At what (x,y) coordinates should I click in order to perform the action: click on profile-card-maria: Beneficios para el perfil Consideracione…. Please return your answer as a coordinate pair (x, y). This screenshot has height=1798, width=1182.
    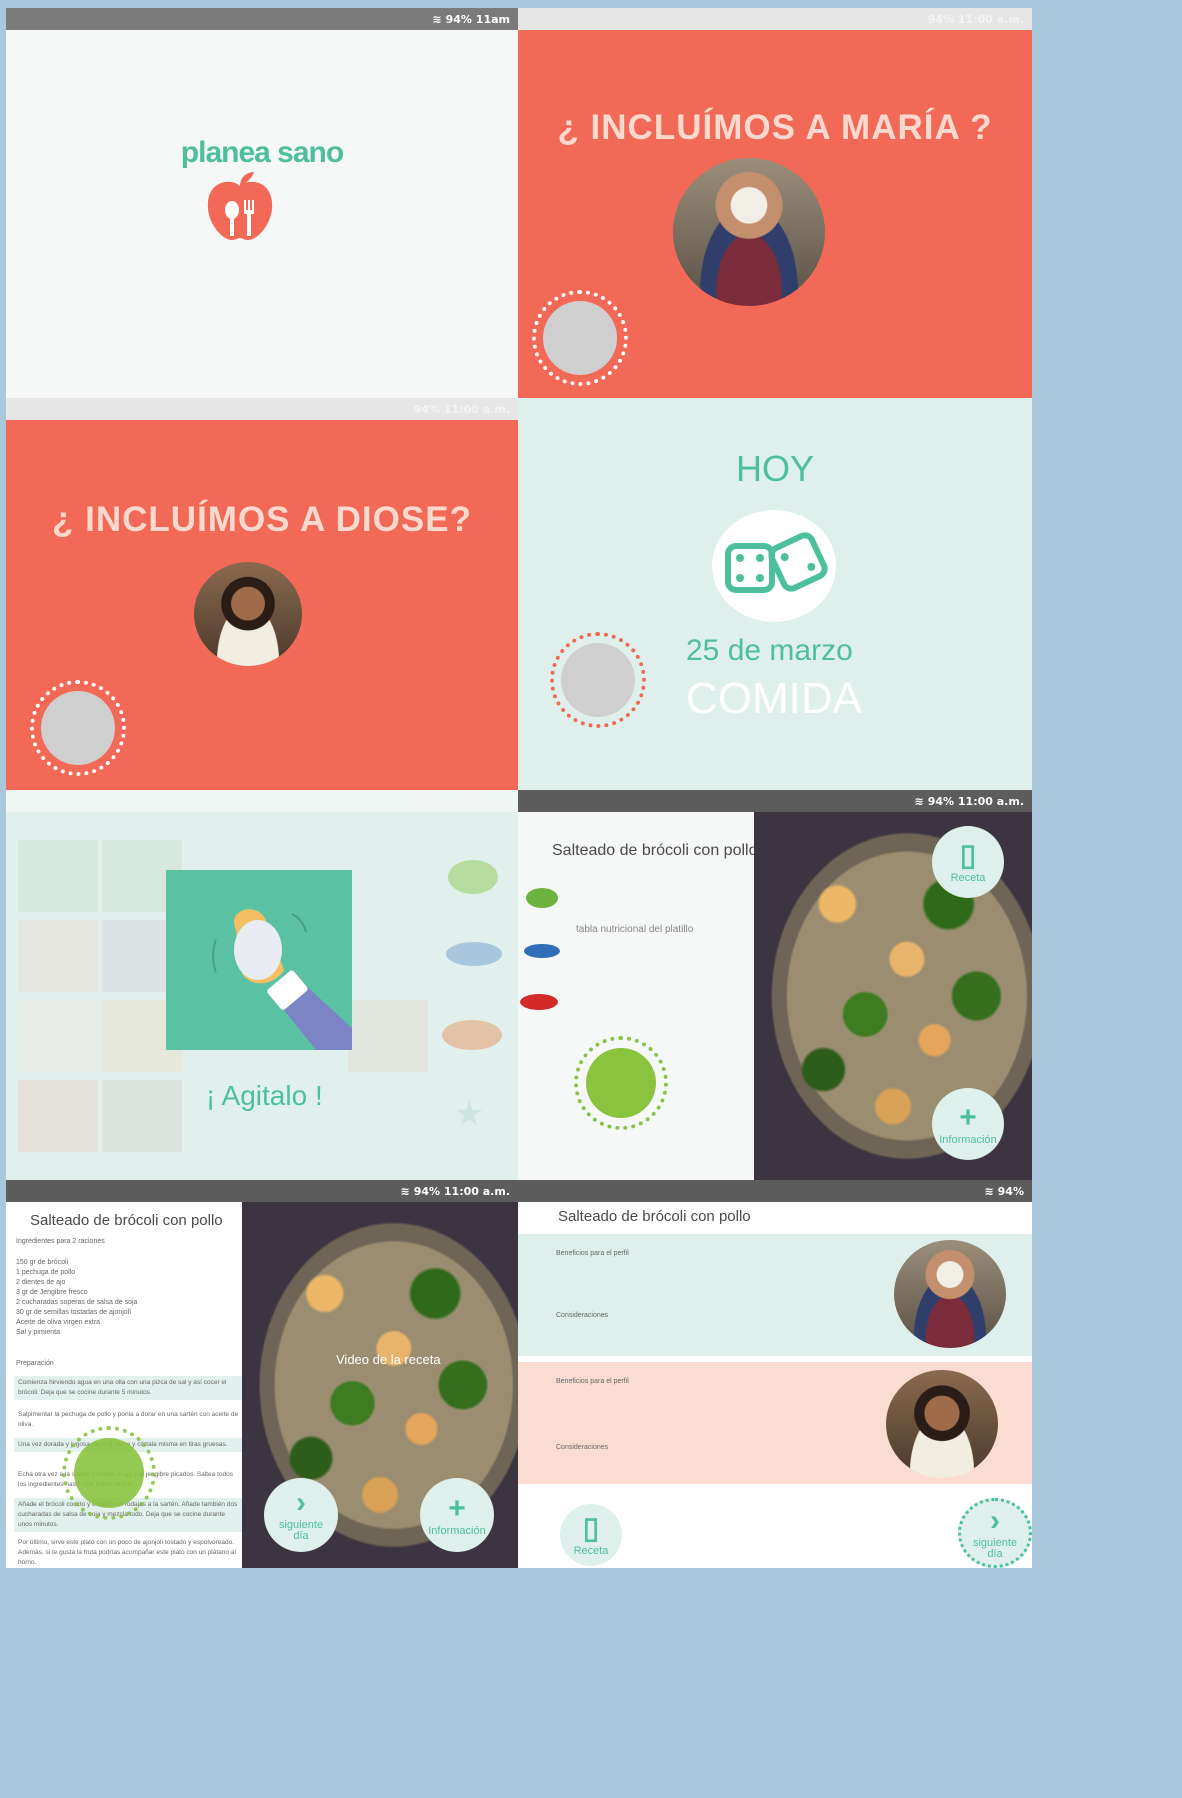
    Looking at the image, I should click on (775, 1295).